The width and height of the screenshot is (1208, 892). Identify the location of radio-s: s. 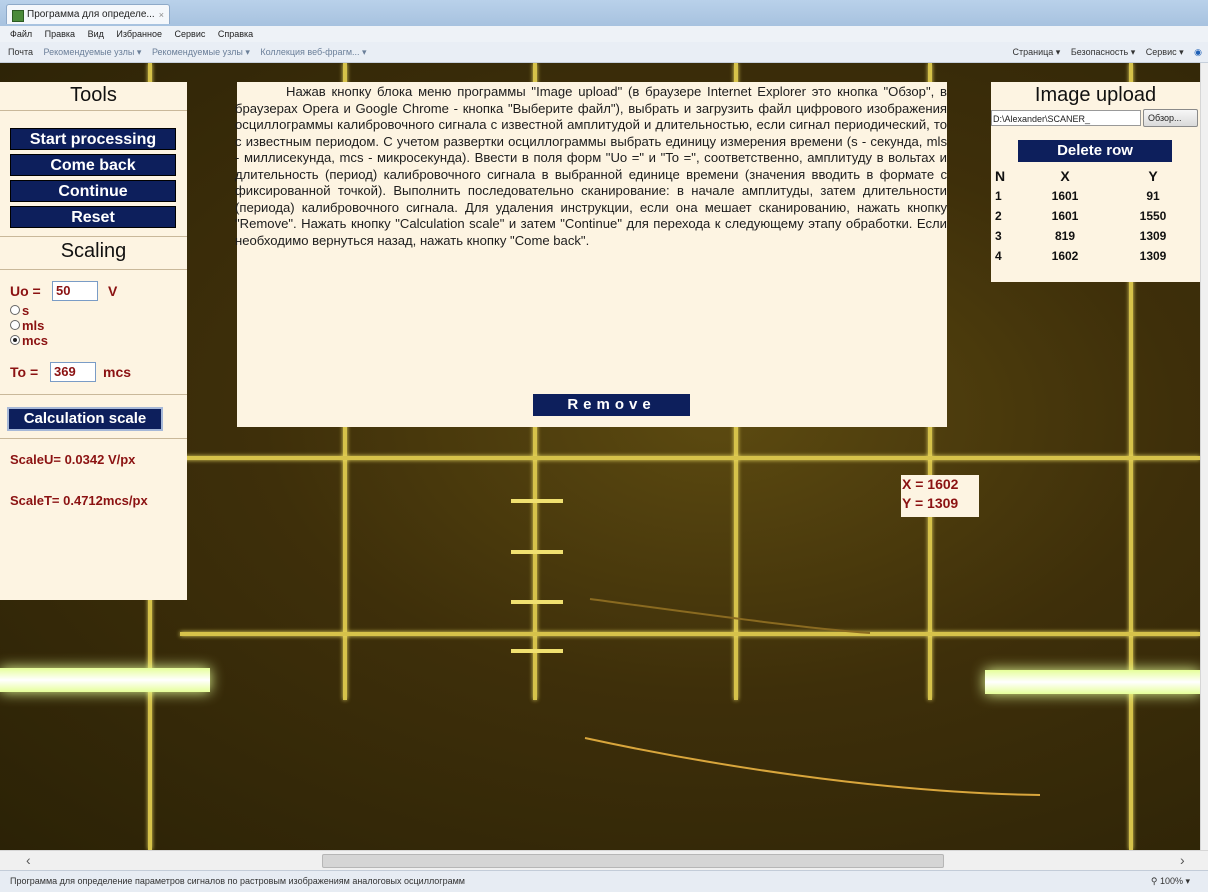
(20, 310).